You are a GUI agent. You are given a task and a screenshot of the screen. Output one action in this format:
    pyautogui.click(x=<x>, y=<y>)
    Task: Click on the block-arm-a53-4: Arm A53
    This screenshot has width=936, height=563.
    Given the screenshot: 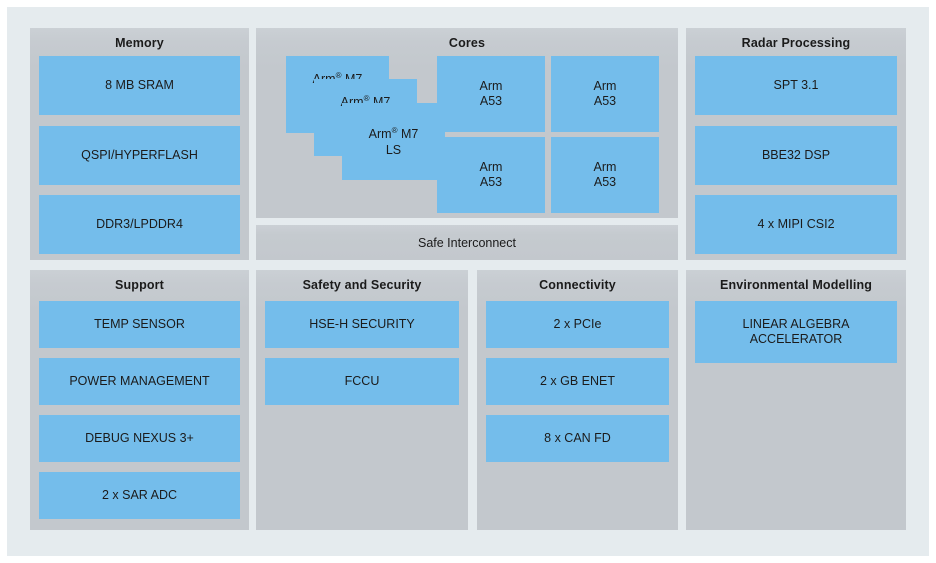 What is the action you would take?
    pyautogui.click(x=605, y=175)
    